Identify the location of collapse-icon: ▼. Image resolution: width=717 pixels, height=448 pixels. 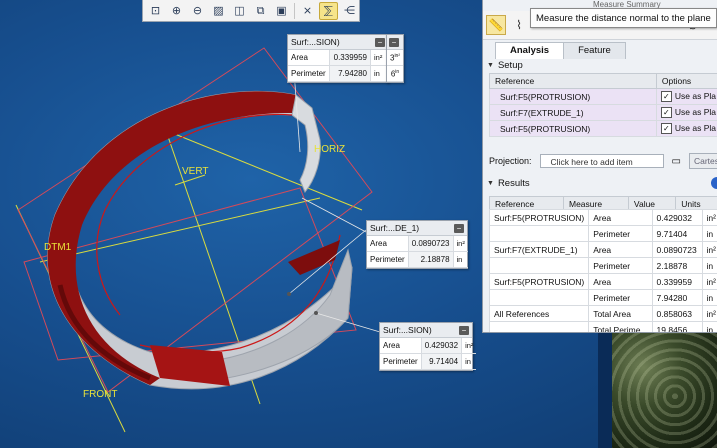
(490, 183).